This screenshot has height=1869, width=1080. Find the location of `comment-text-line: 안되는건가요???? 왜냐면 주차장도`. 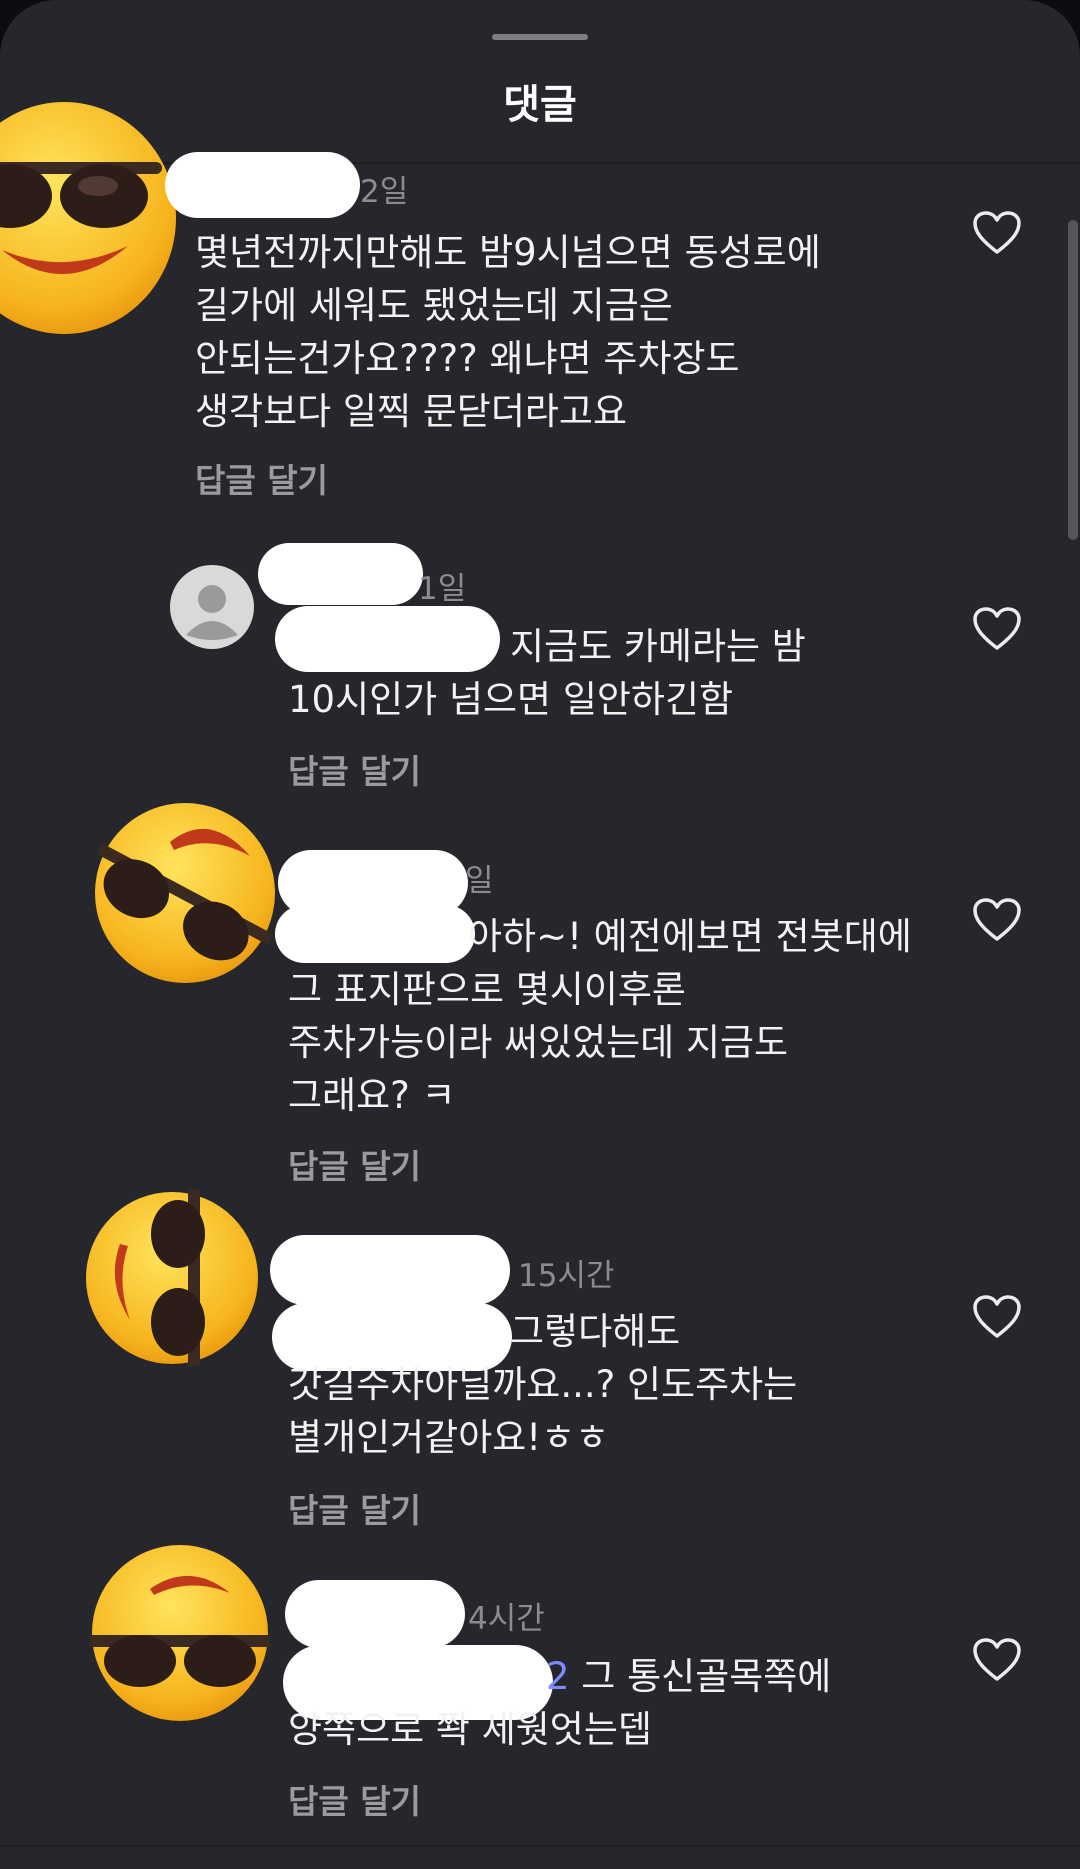

comment-text-line: 안되는건가요???? 왜냐면 주차장도 is located at coordinates (467, 358).